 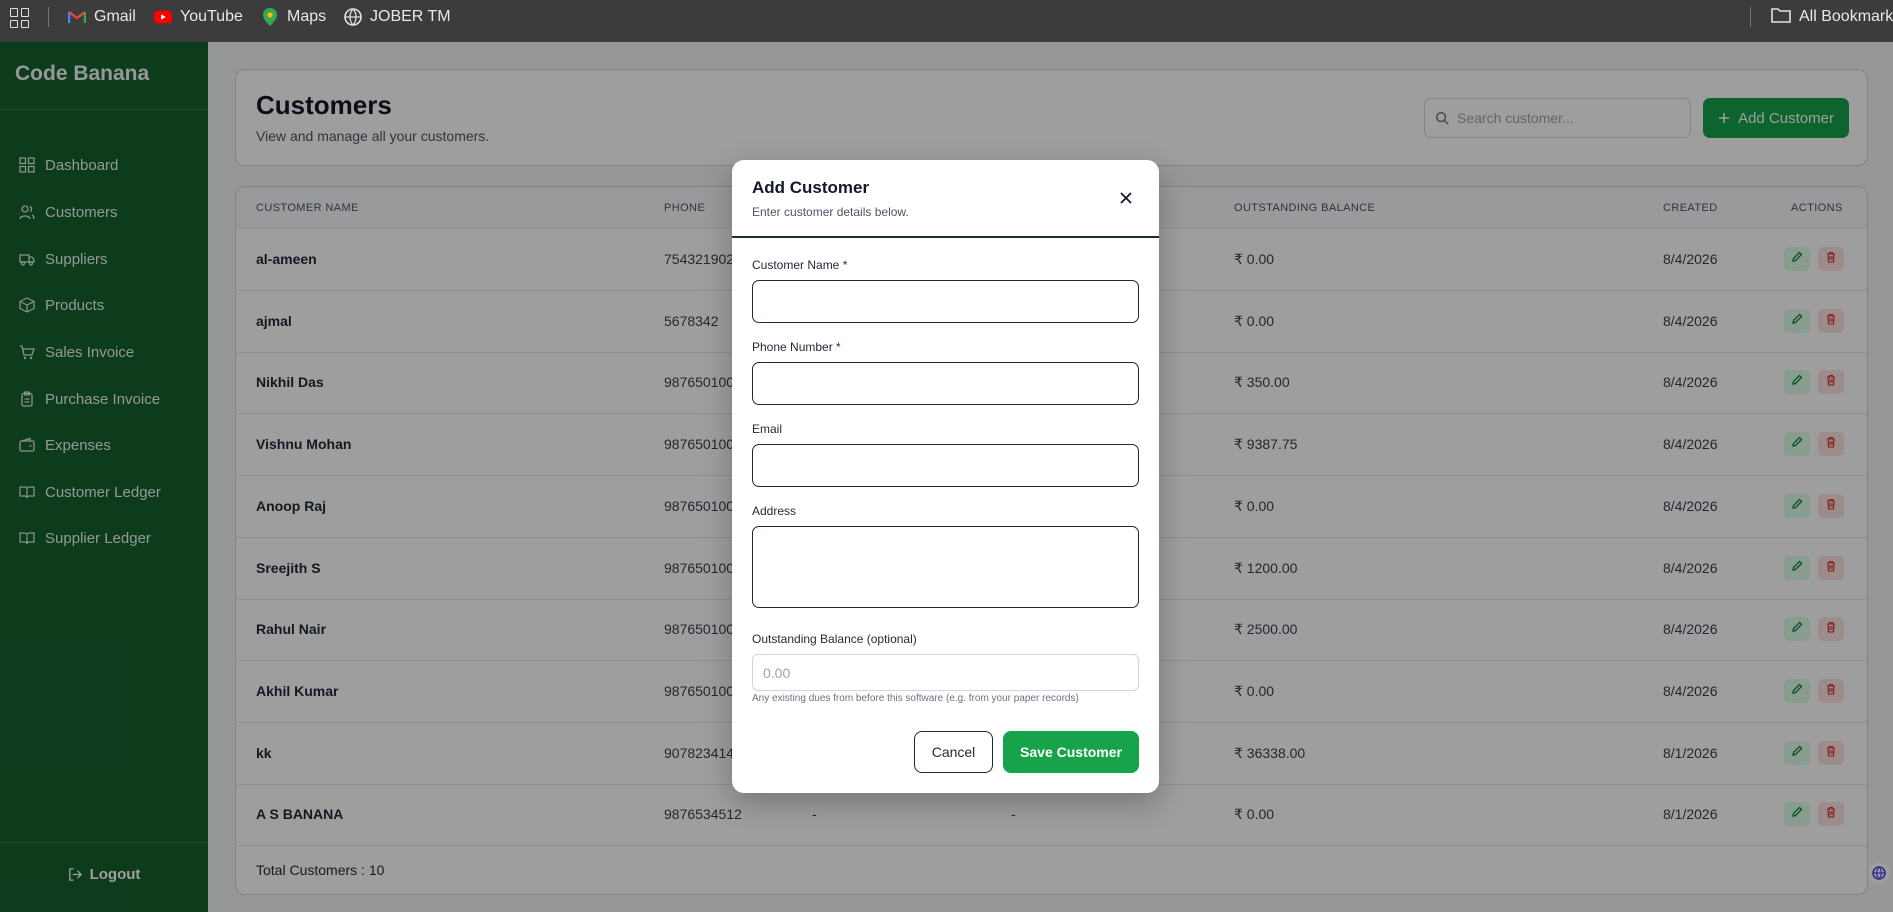 What do you see at coordinates (410, 16) in the screenshot?
I see `bookmark-label: JOBER TM` at bounding box center [410, 16].